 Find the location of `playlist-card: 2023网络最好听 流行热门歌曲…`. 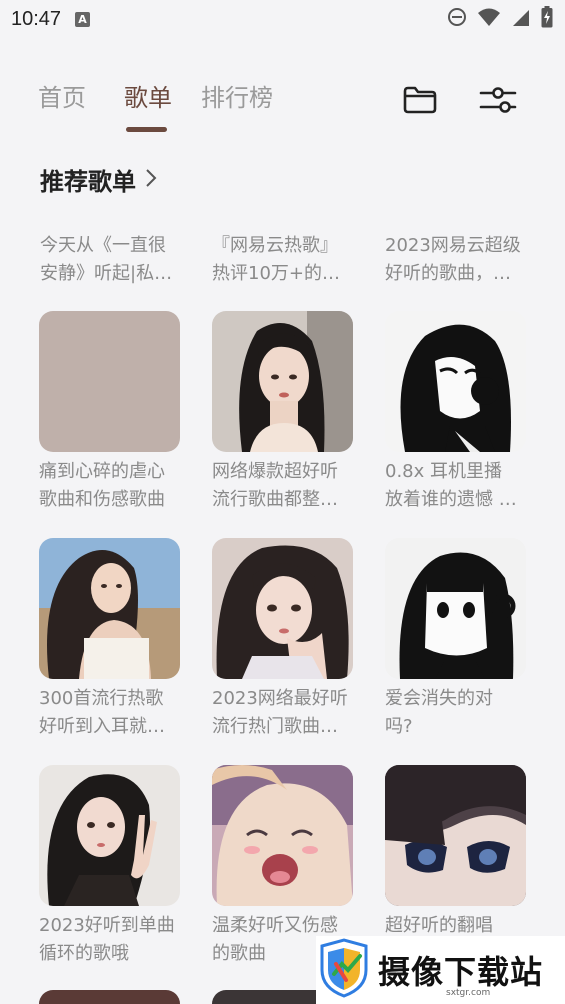

playlist-card: 2023网络最好听 流行热门歌曲… is located at coordinates (282, 639).